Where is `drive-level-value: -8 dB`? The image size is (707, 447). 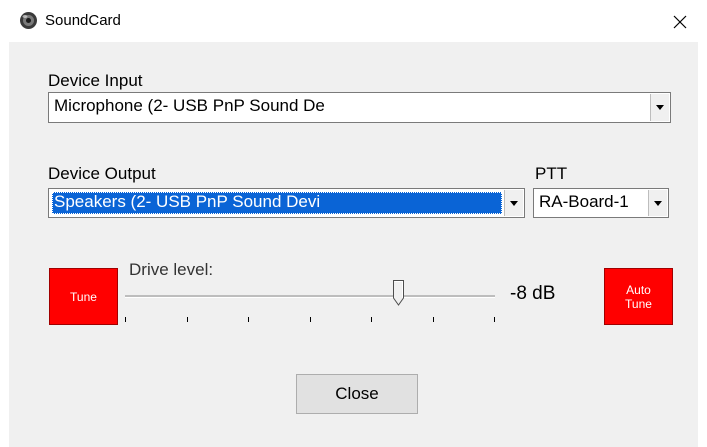
drive-level-value: -8 dB is located at coordinates (533, 293).